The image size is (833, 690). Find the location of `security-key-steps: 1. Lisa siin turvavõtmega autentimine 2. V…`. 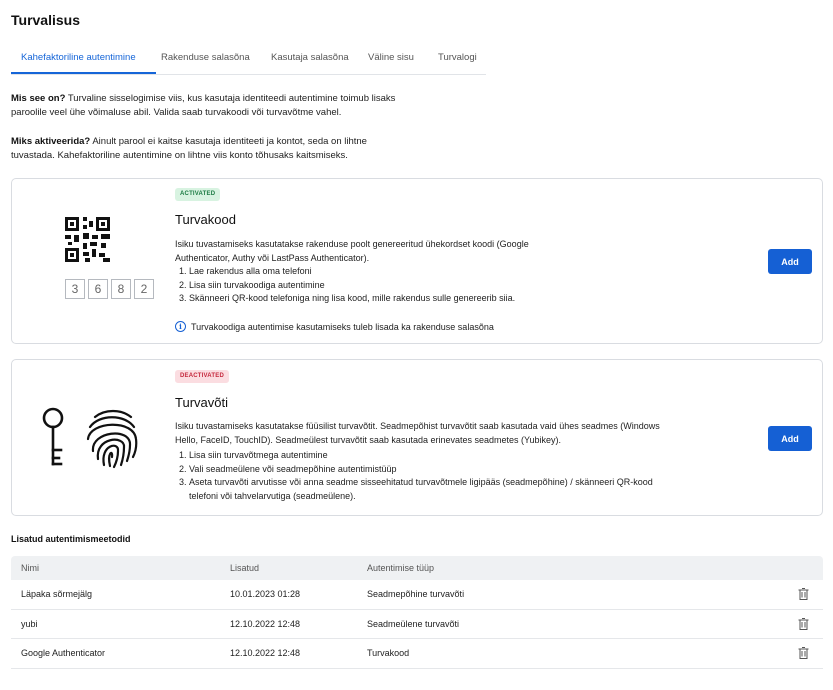

security-key-steps: 1. Lisa siin turvavõtmega autentimine 2. V… is located at coordinates (429, 476).